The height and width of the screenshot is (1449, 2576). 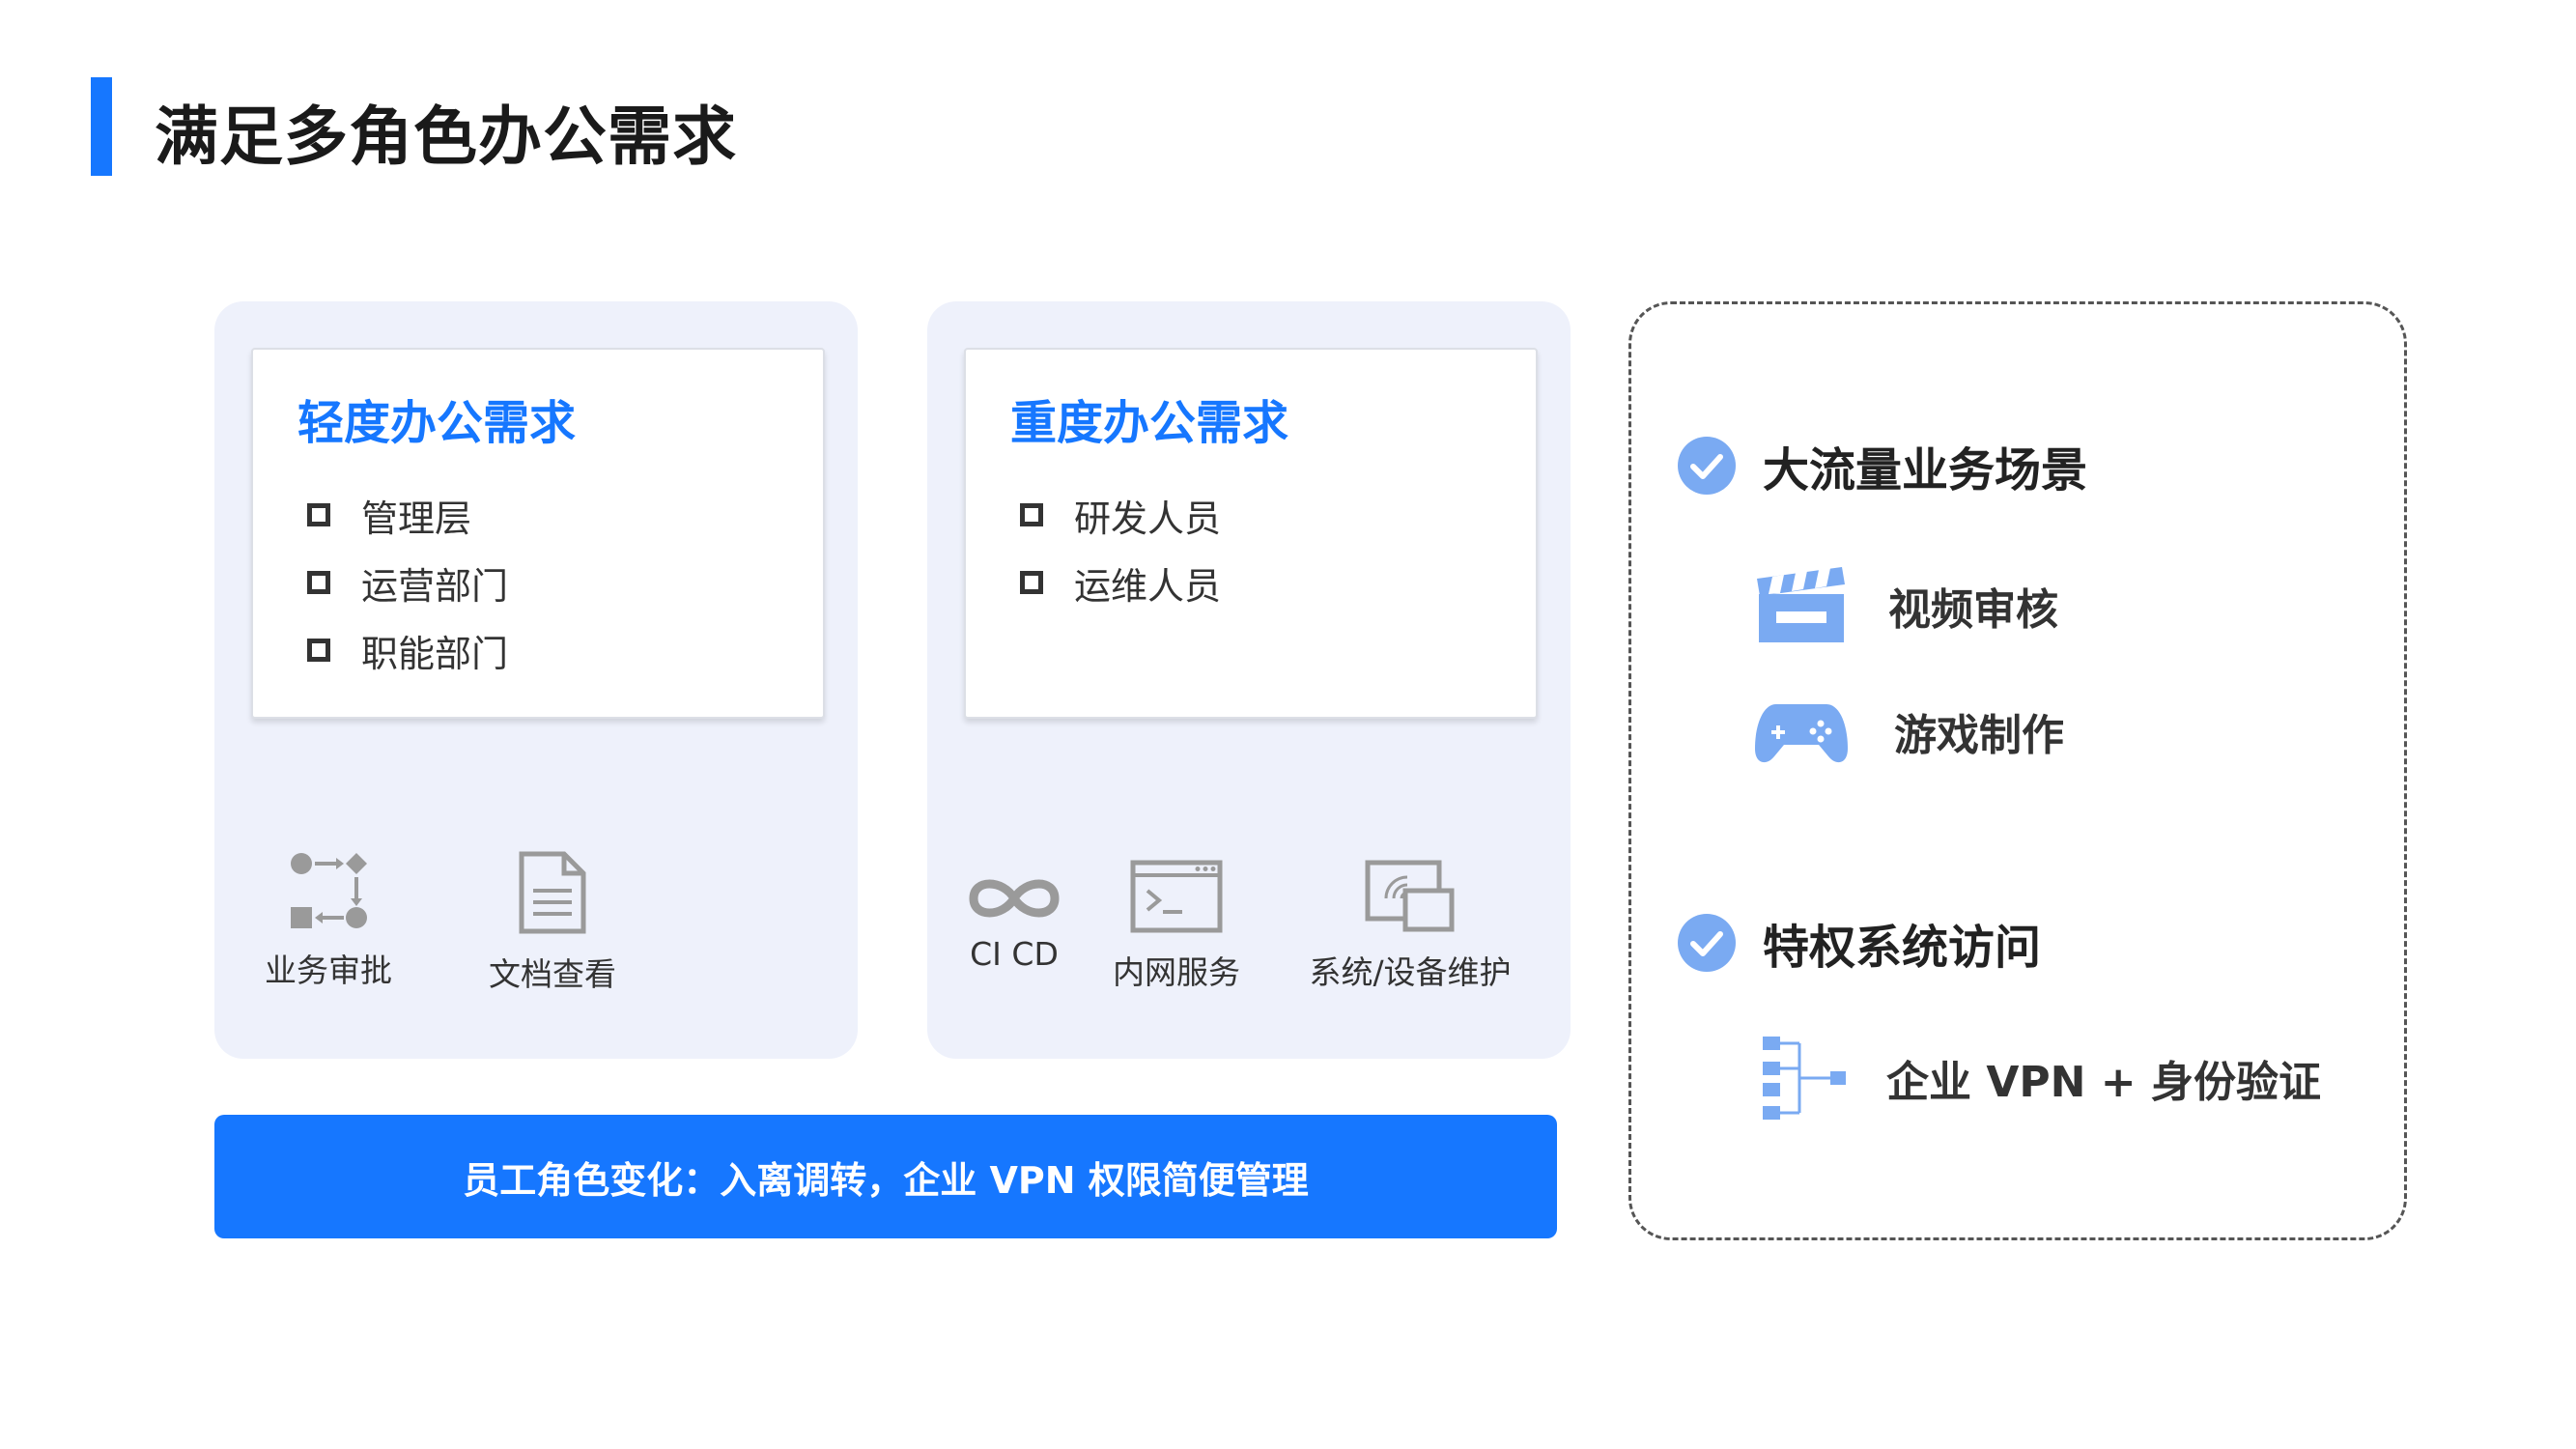 I want to click on sub-item-label: 视频审核, so click(x=1973, y=610).